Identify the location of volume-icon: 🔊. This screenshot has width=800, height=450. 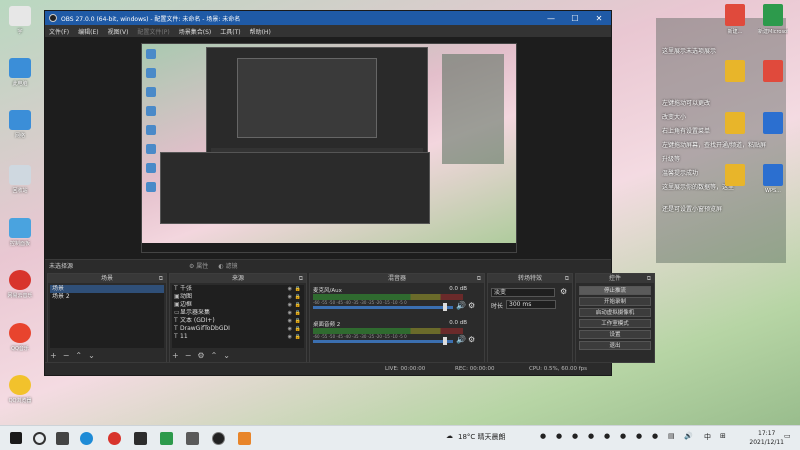
(688, 436).